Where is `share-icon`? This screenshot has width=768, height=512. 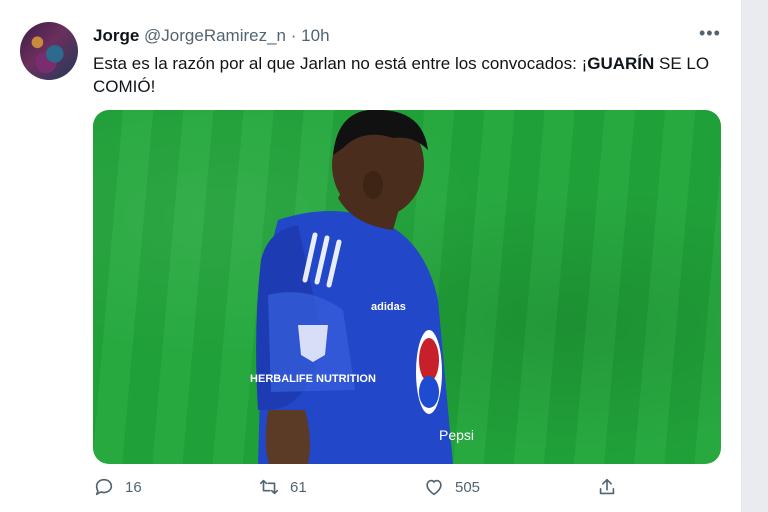 share-icon is located at coordinates (607, 486).